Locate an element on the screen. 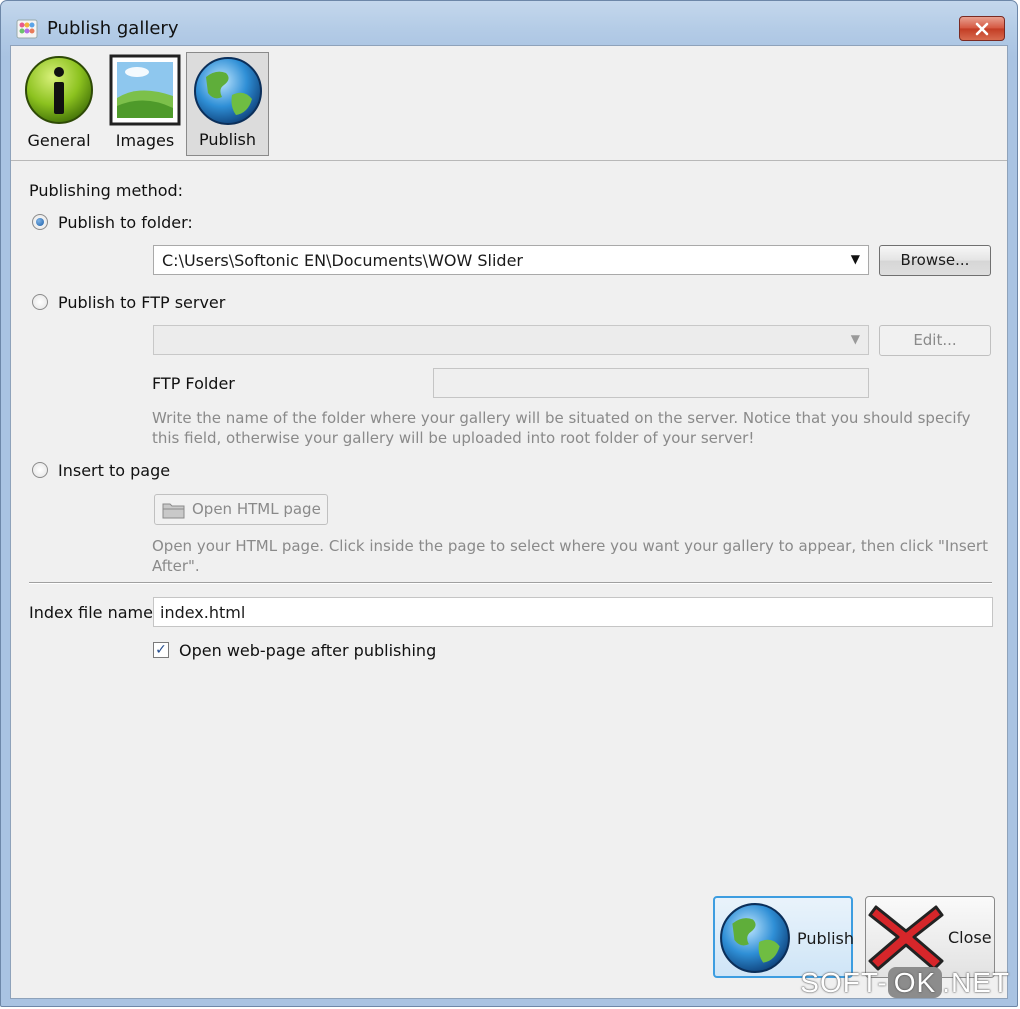 The width and height of the screenshot is (1020, 1009). tab-general: General is located at coordinates (59, 104).